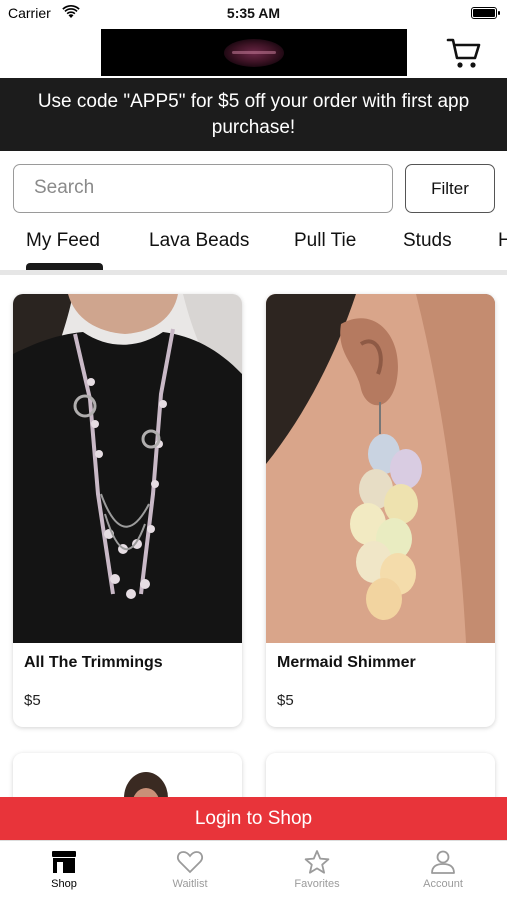 Image resolution: width=507 pixels, height=900 pixels. What do you see at coordinates (325, 241) in the screenshot?
I see `tab-pull-tie: Pull Tie` at bounding box center [325, 241].